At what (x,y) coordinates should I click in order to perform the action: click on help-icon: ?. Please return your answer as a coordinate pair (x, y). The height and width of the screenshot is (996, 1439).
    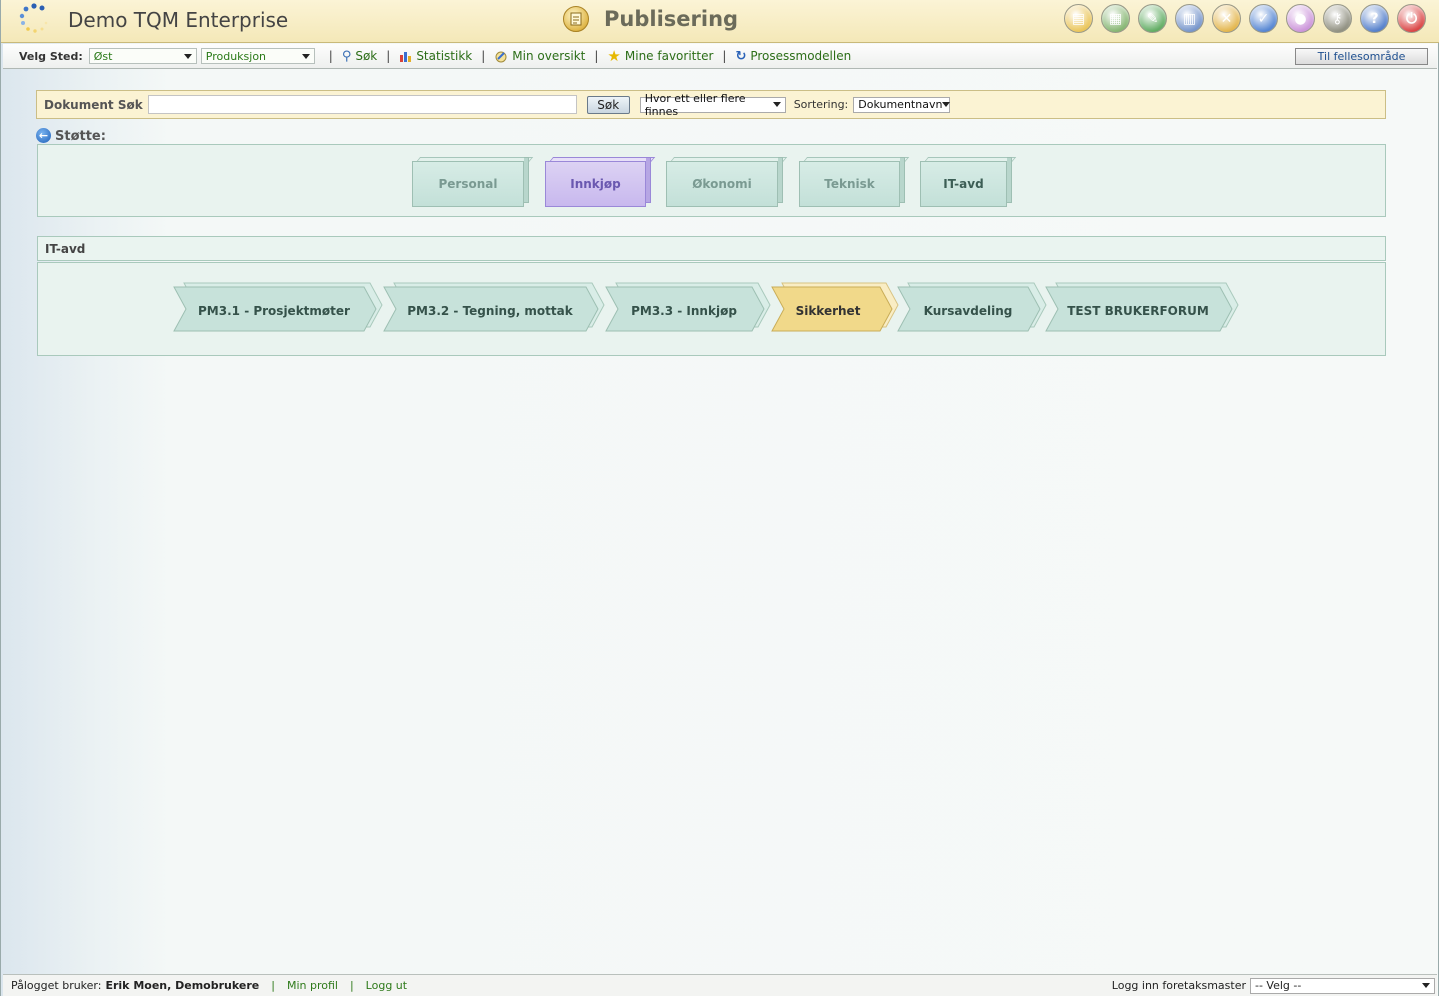
    Looking at the image, I should click on (1374, 18).